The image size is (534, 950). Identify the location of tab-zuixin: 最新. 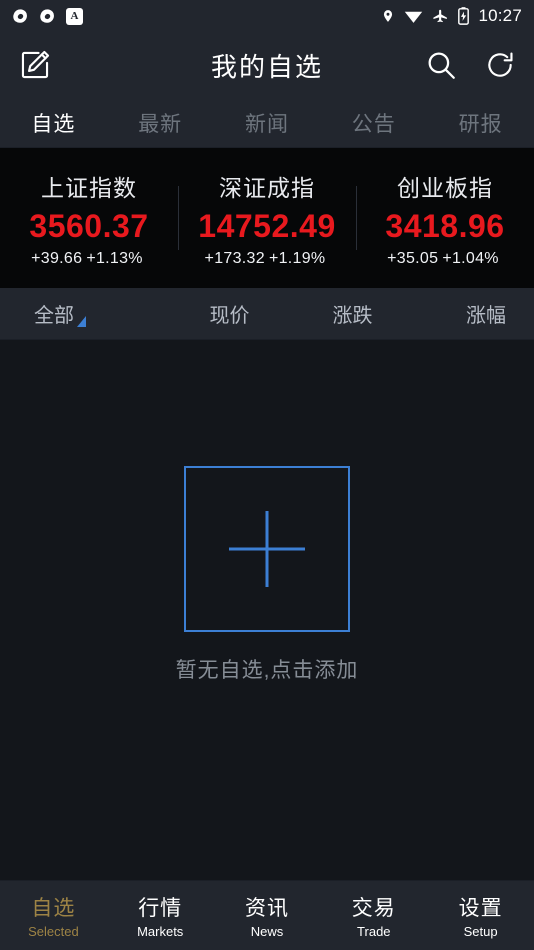
(160, 123).